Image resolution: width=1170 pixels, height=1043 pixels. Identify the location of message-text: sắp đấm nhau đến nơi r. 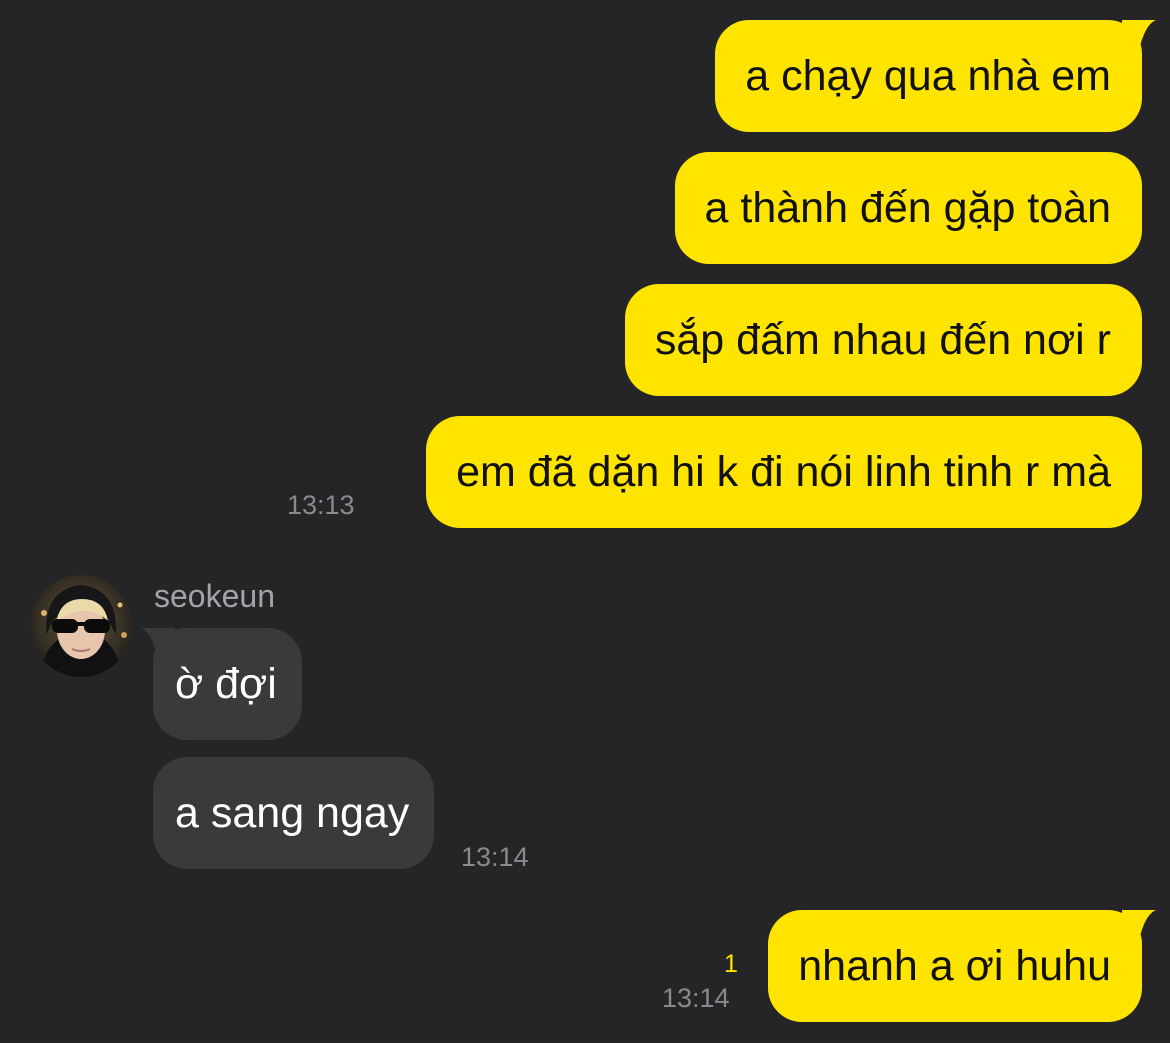
(882, 339).